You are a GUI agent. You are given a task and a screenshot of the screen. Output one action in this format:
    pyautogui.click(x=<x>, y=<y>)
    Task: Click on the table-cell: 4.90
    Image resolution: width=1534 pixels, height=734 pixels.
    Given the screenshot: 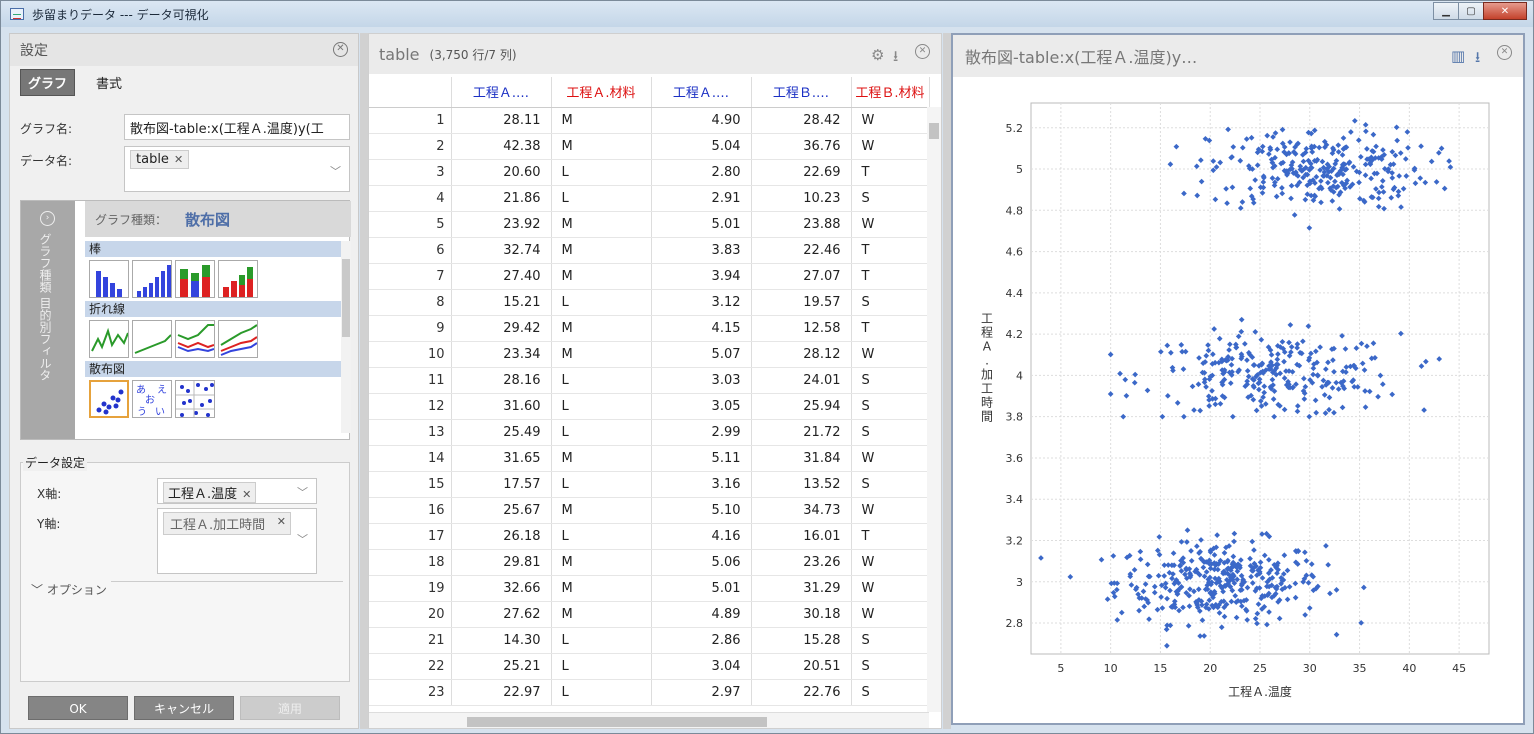 What is the action you would take?
    pyautogui.click(x=701, y=120)
    